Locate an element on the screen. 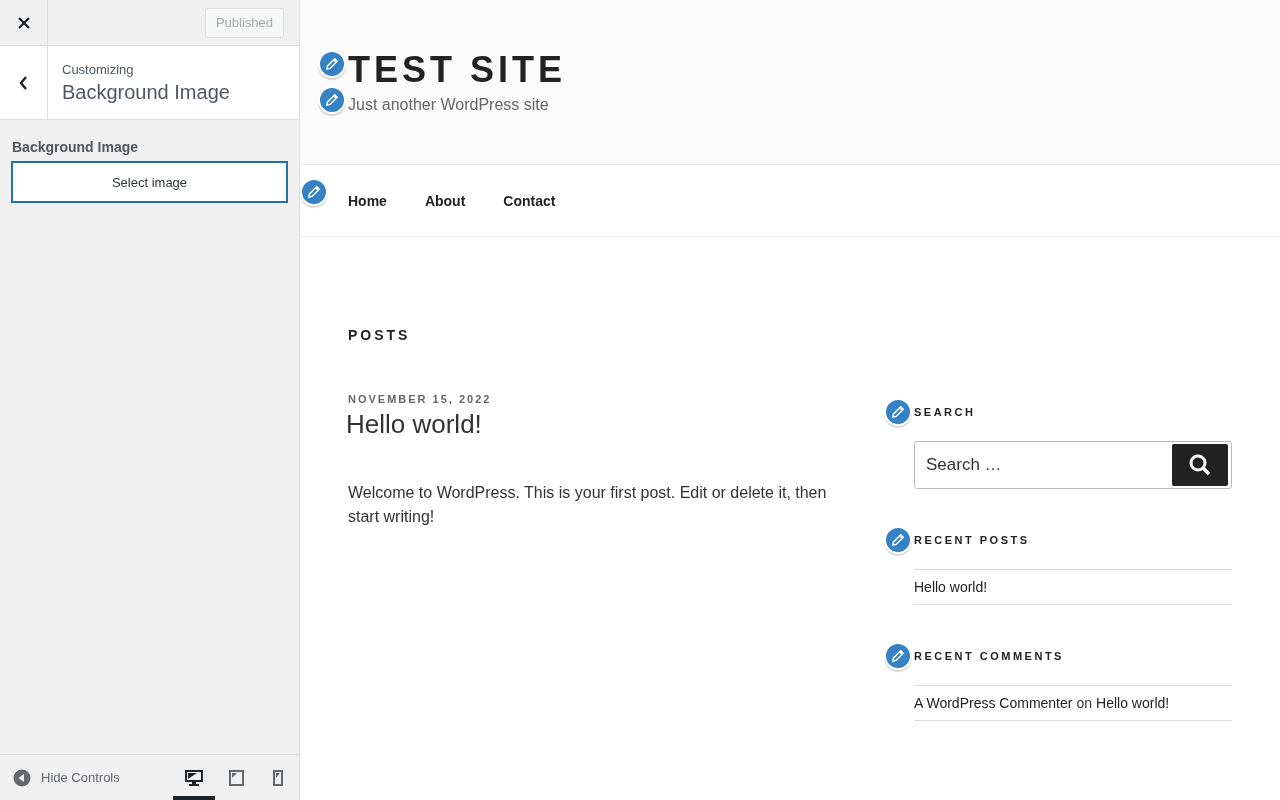  breadcrumb-text: Customizing is located at coordinates (98, 69).